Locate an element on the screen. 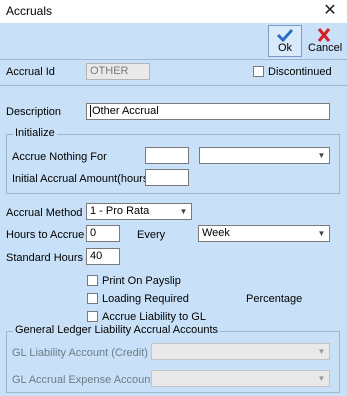  window-title: Accruals is located at coordinates (29, 11).